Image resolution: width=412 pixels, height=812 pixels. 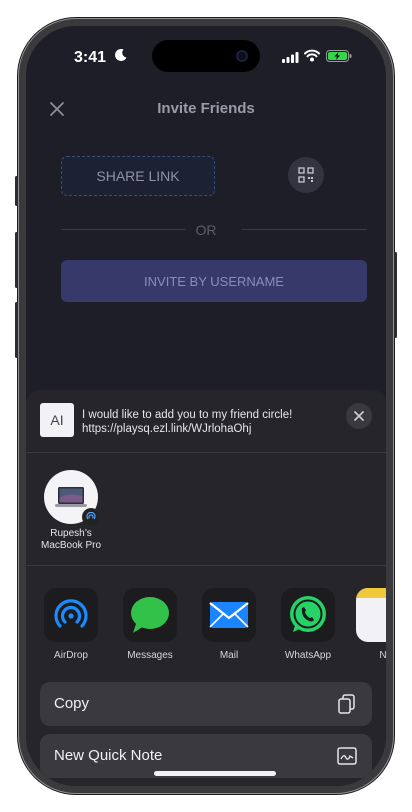 What do you see at coordinates (91, 517) in the screenshot?
I see `airdrop-badge-icon` at bounding box center [91, 517].